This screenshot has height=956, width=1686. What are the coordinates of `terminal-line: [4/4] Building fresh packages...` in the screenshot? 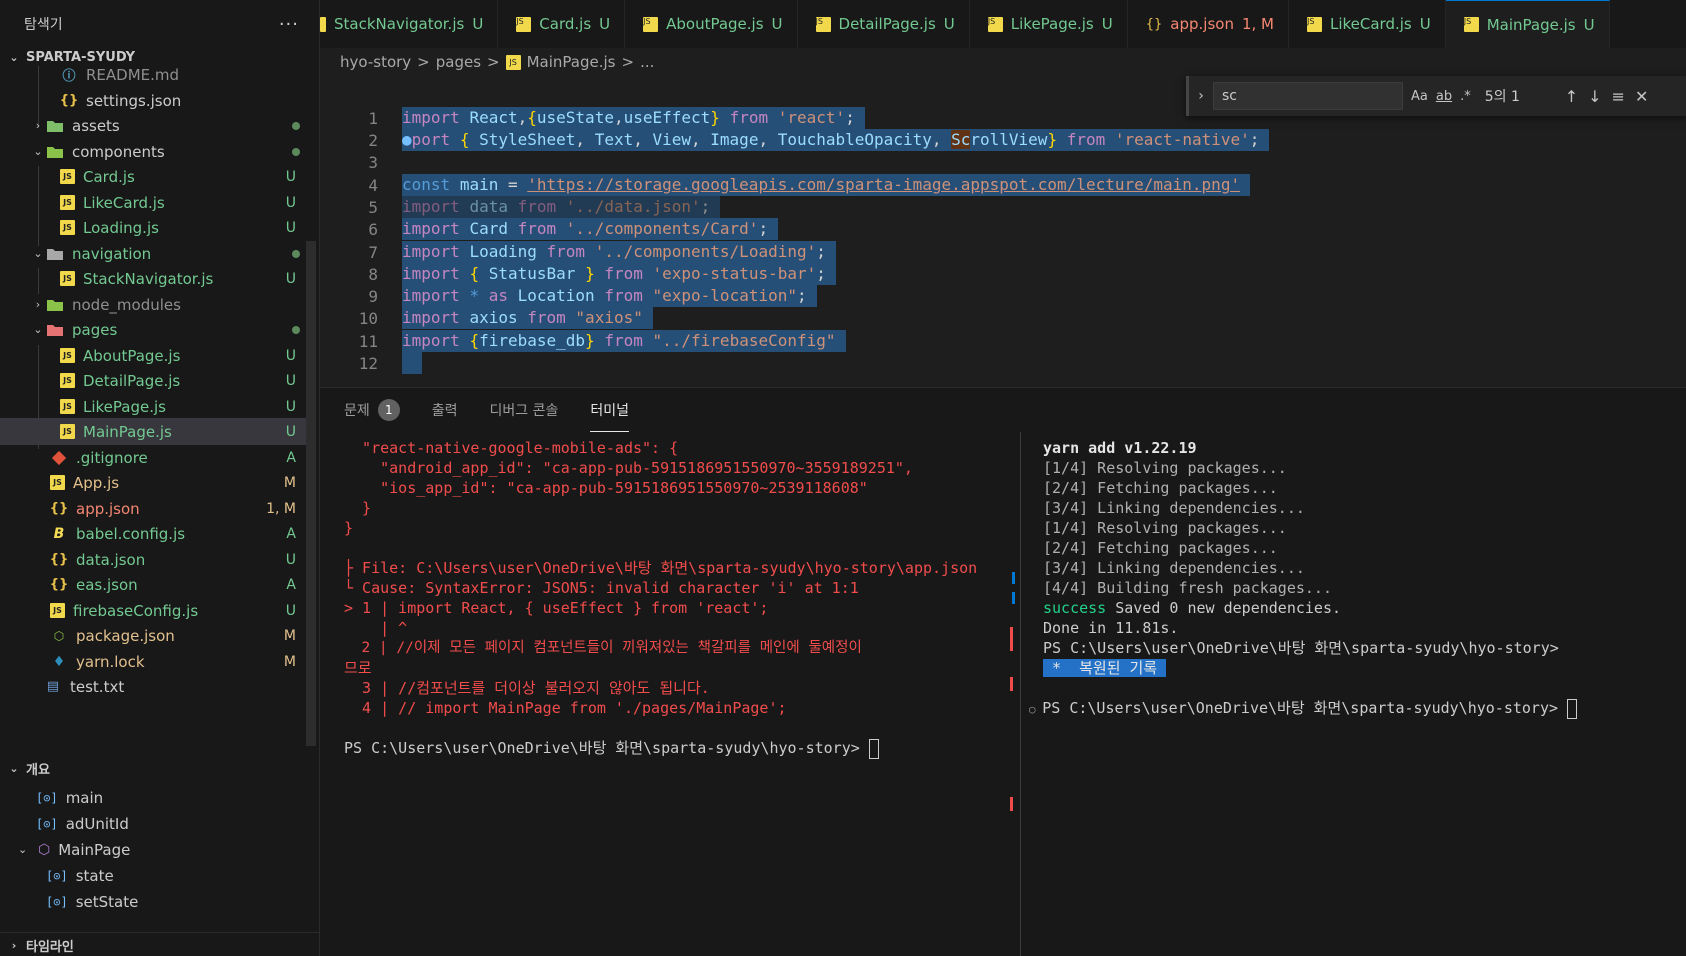 It's located at (1187, 588).